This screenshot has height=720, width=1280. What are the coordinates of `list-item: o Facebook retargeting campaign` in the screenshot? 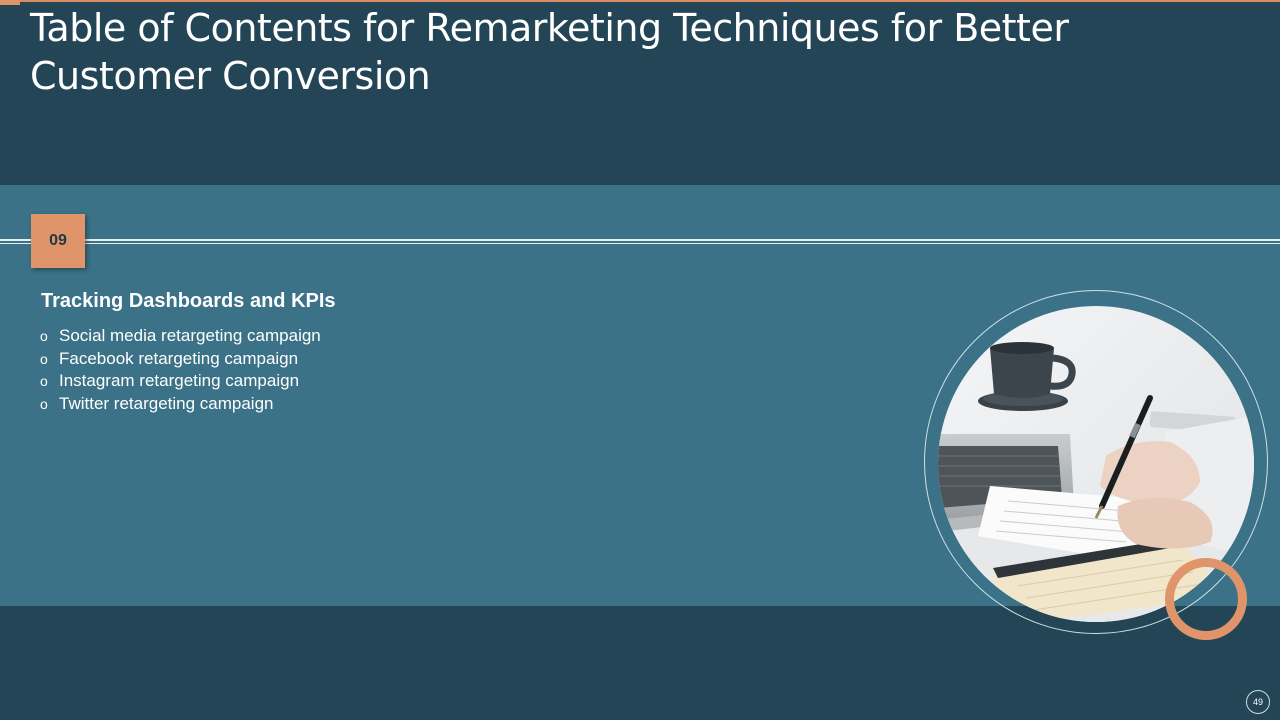 It's located at (180, 359).